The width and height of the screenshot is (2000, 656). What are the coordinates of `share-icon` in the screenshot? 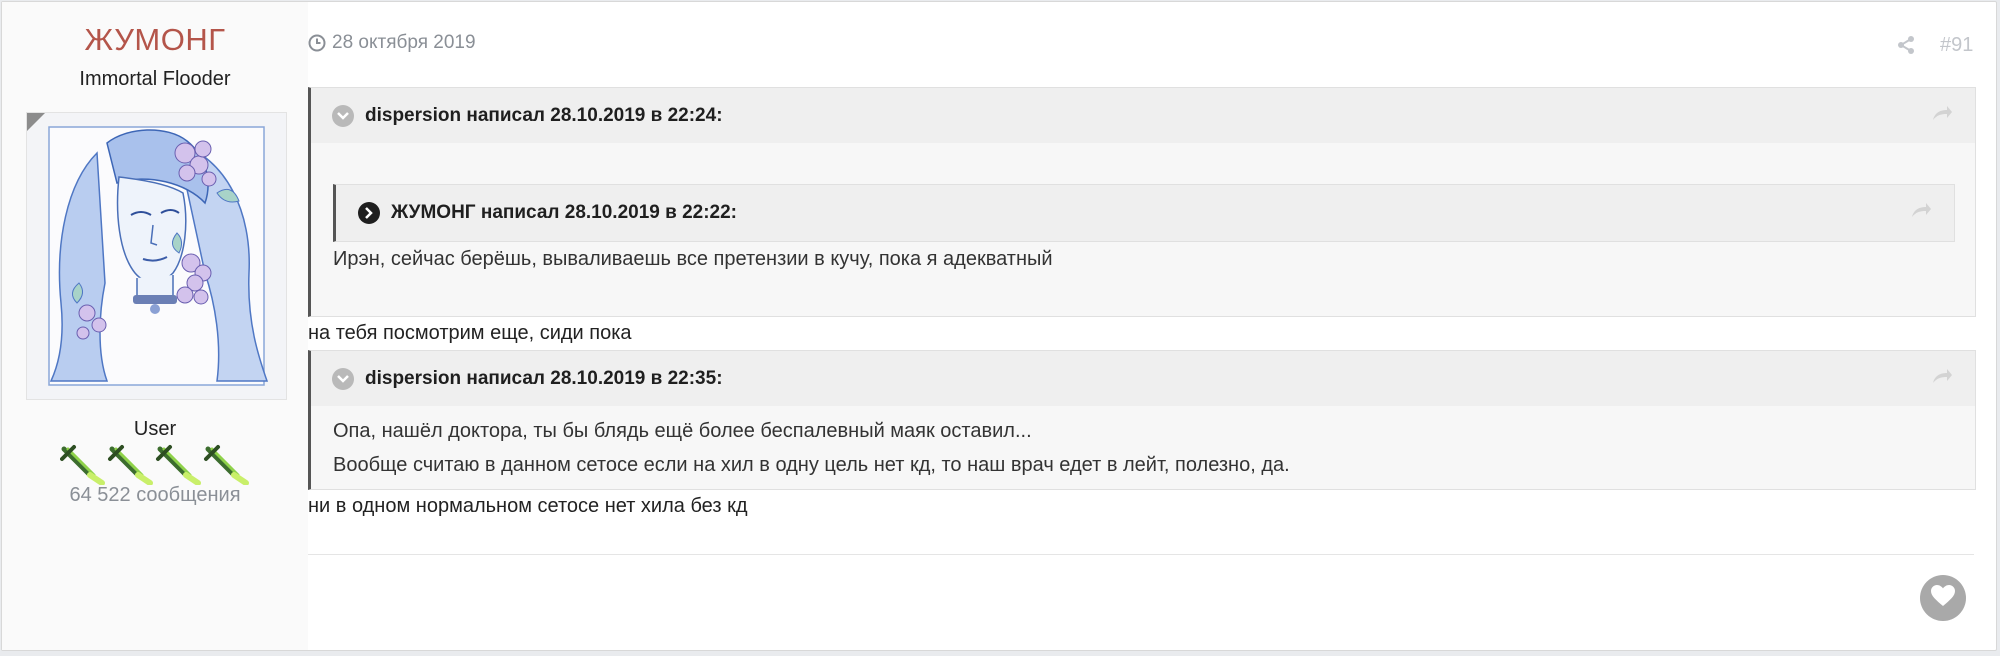 It's located at (1906, 47).